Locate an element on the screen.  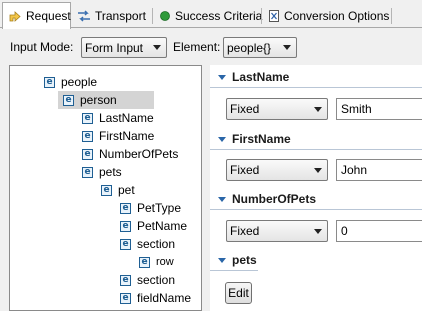
tree-node-label: person is located at coordinates (98, 100).